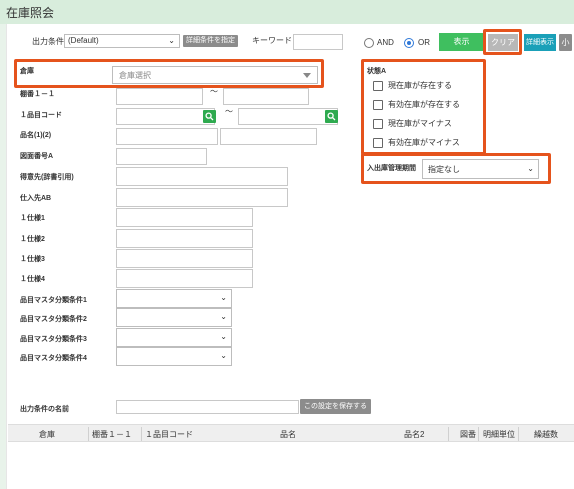 This screenshot has width=574, height=489. Describe the element at coordinates (37, 156) in the screenshot. I see `drawing-no-label: 図面番号A` at that location.